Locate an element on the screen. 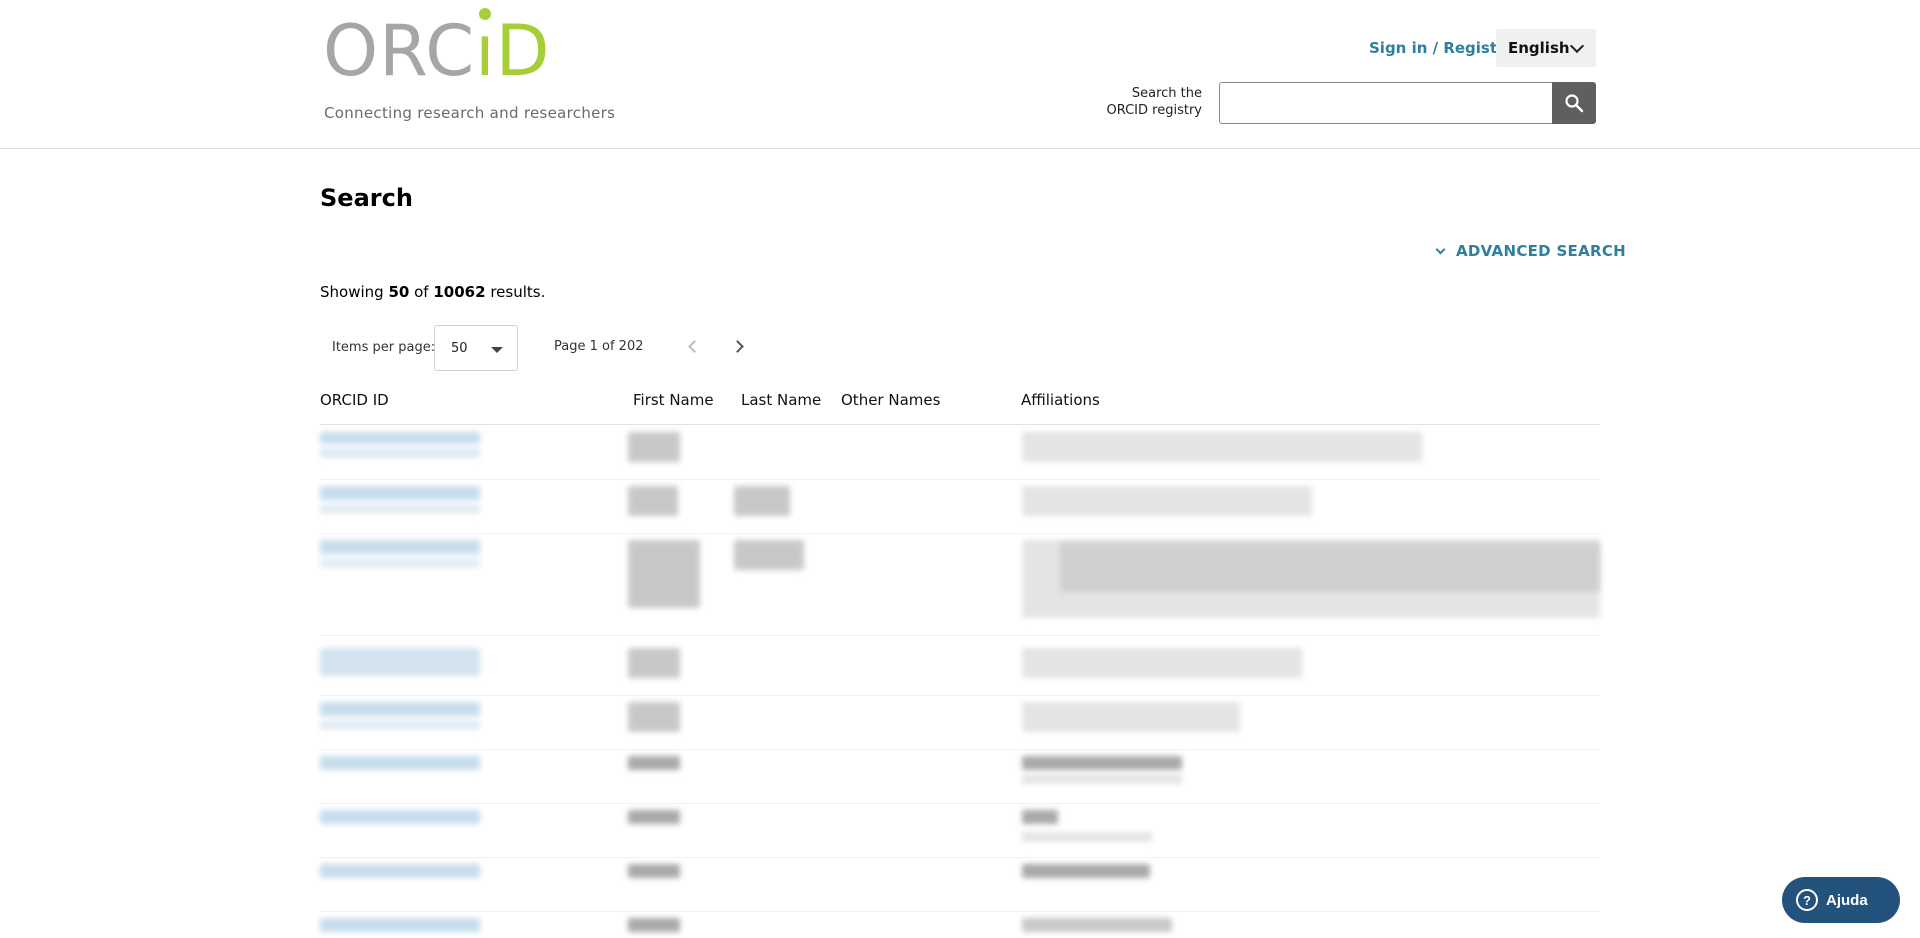 The width and height of the screenshot is (1920, 938). page-title: Search is located at coordinates (366, 198).